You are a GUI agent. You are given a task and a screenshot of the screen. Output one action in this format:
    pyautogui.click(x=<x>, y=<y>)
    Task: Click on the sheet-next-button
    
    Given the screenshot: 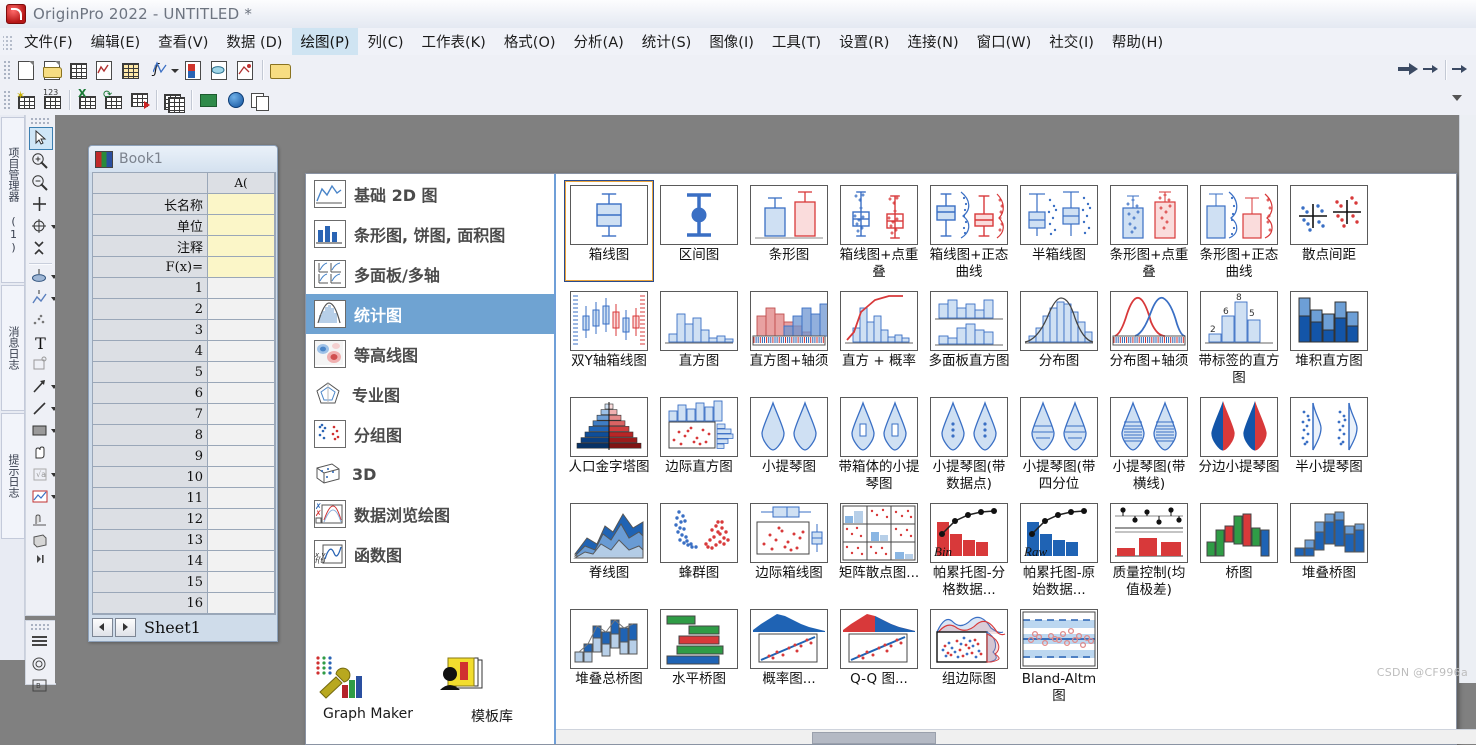 What is the action you would take?
    pyautogui.click(x=125, y=627)
    